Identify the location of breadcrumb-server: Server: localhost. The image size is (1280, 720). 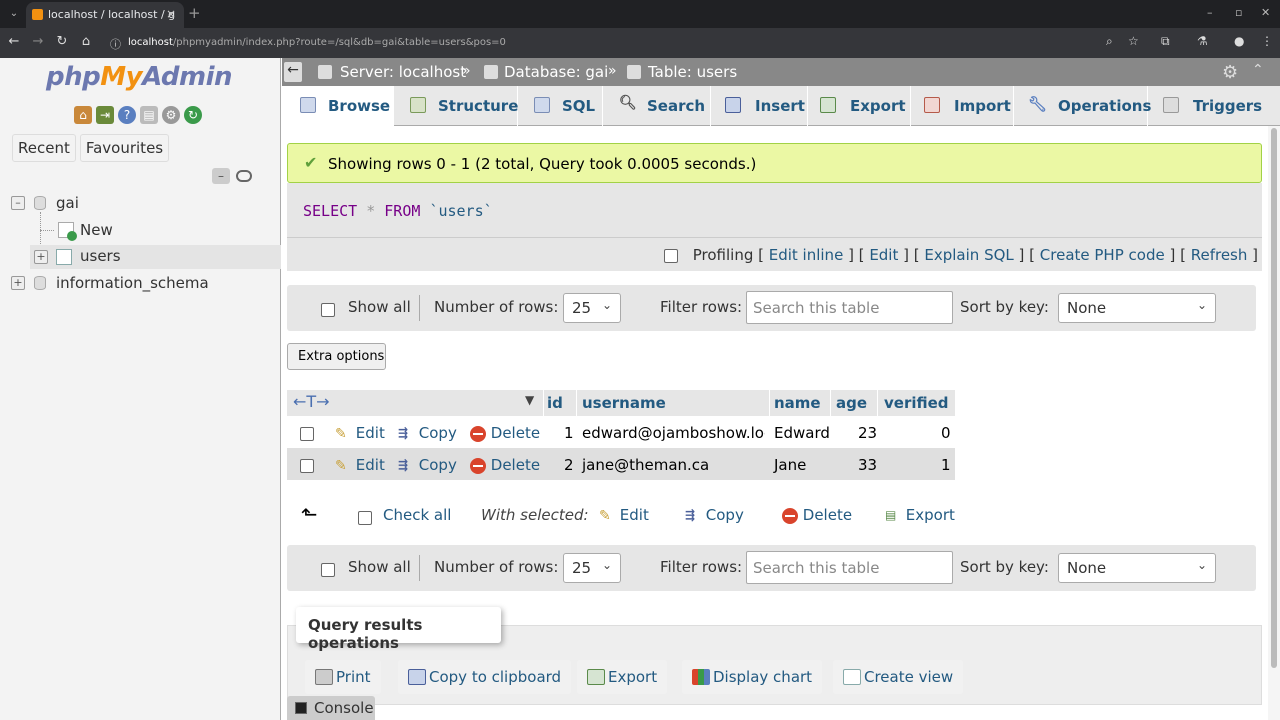
(403, 72).